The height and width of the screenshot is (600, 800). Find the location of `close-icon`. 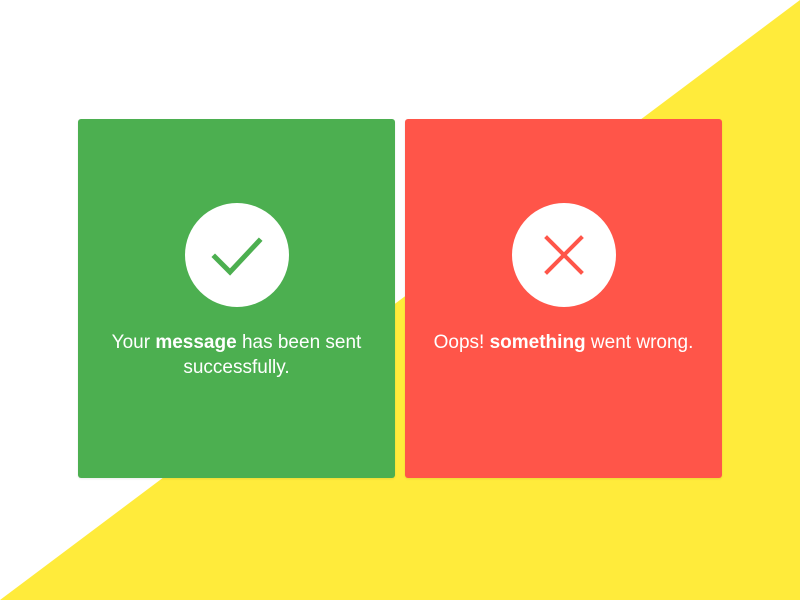

close-icon is located at coordinates (563, 255).